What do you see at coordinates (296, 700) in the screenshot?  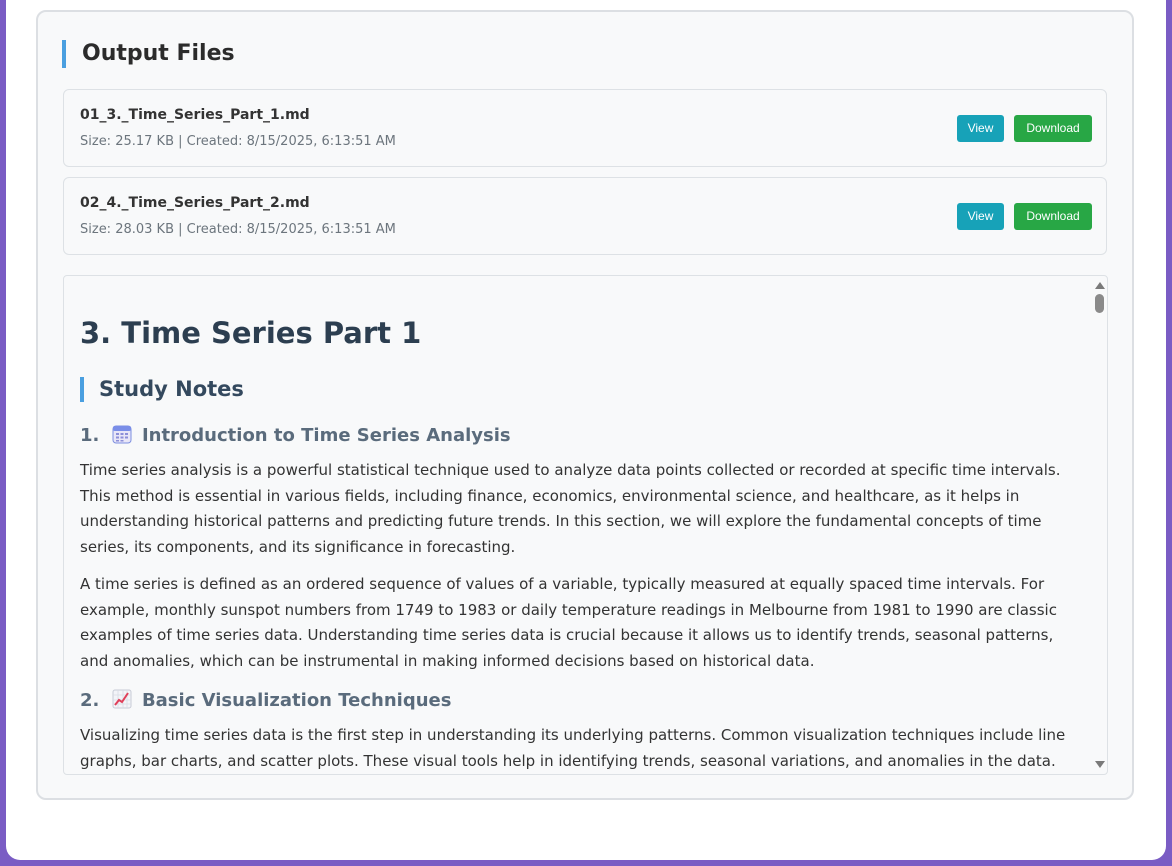 I see `section-heading-text: Basic Visualization Techniques` at bounding box center [296, 700].